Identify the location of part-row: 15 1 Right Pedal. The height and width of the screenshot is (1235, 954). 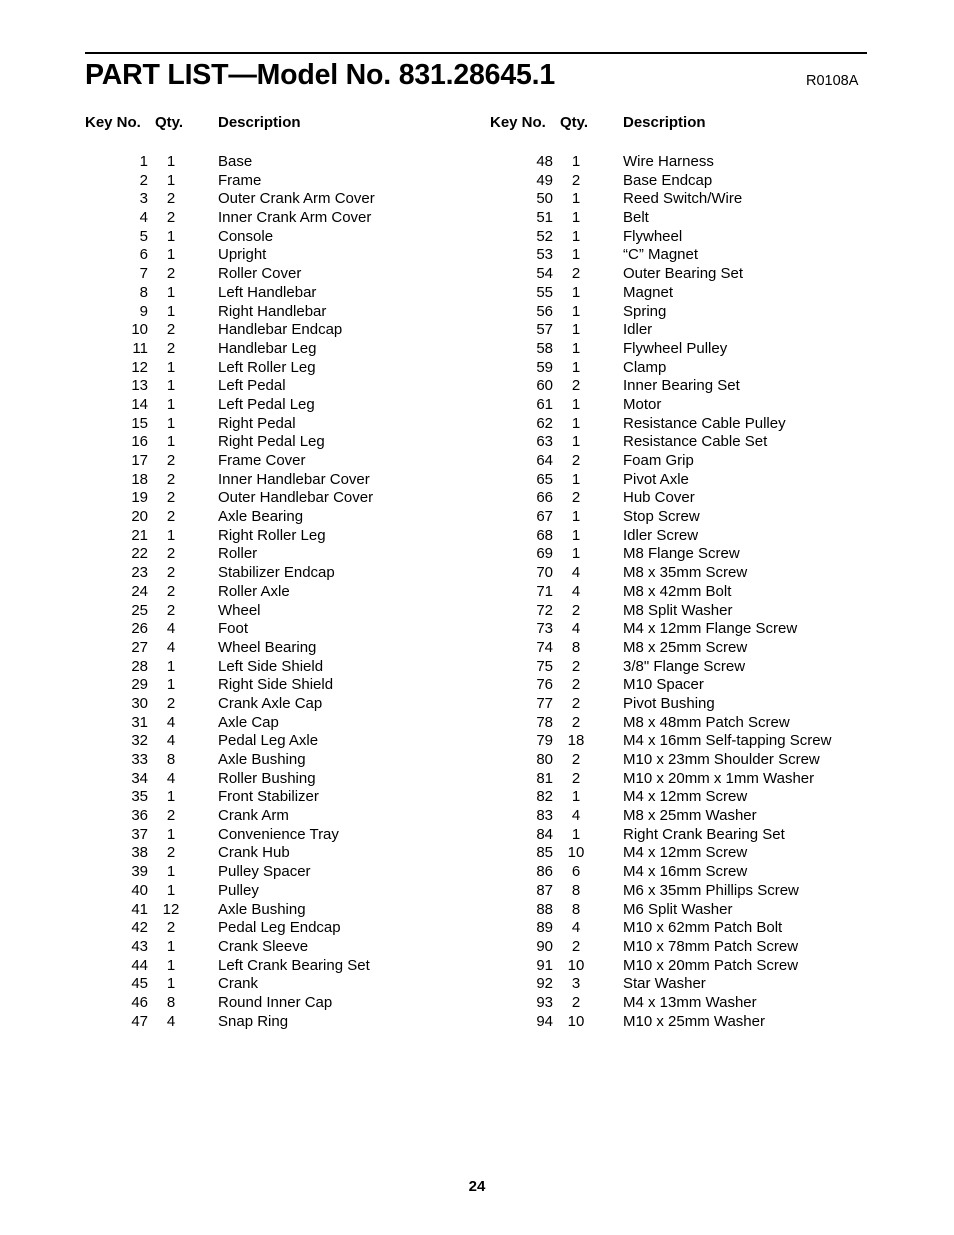
(285, 424).